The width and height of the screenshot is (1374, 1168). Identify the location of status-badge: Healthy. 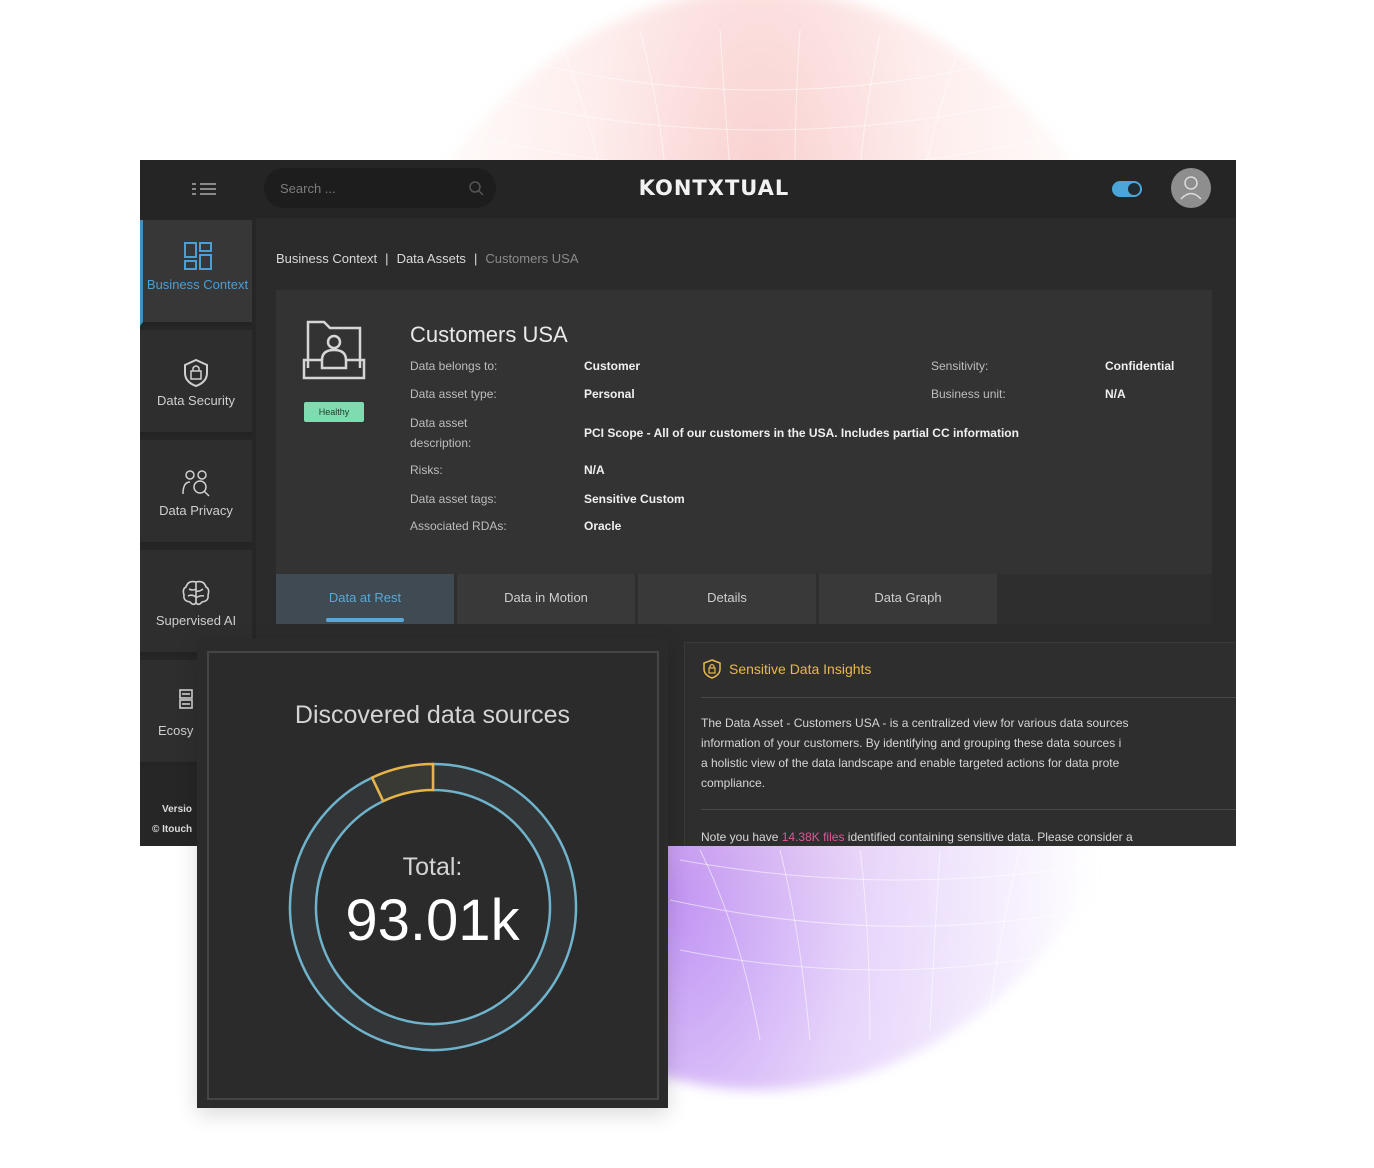
(334, 412).